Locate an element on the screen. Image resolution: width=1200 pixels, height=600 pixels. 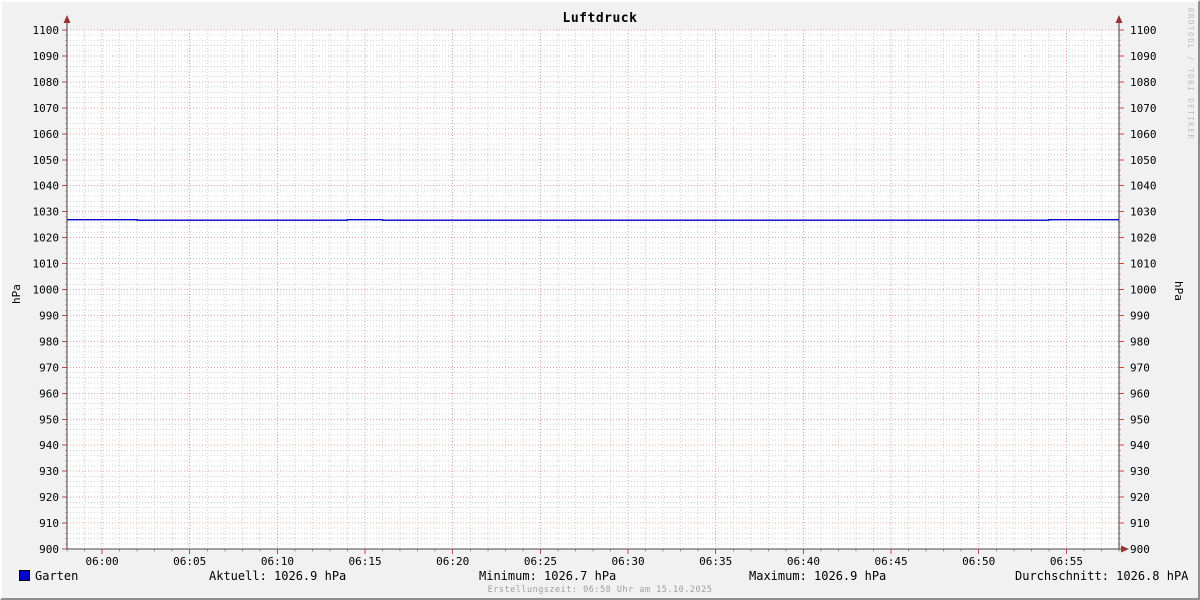
legend-series-label: Garten is located at coordinates (57, 576).